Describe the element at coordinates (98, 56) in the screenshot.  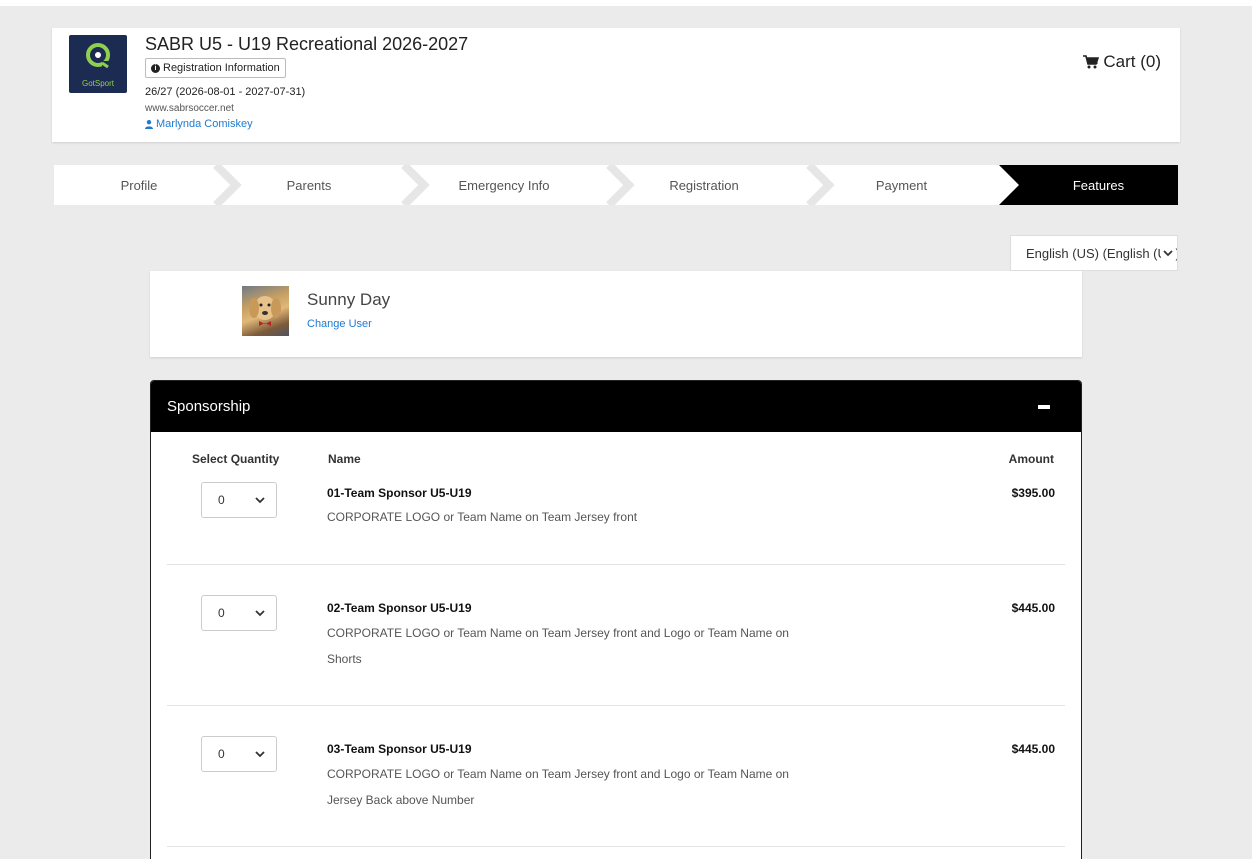
I see `gotsport-logo-icon` at that location.